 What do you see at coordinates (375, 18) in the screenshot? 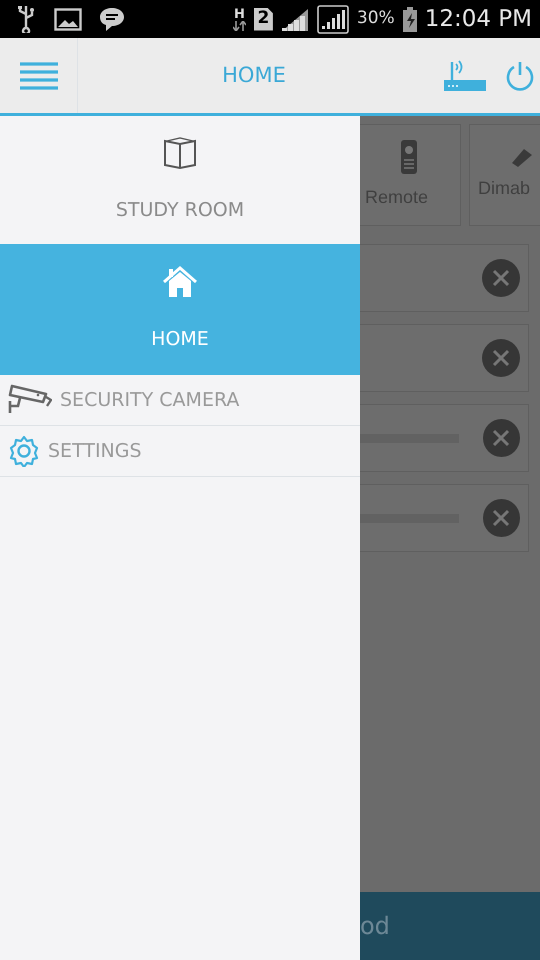
I see `battery-percent: 30%` at bounding box center [375, 18].